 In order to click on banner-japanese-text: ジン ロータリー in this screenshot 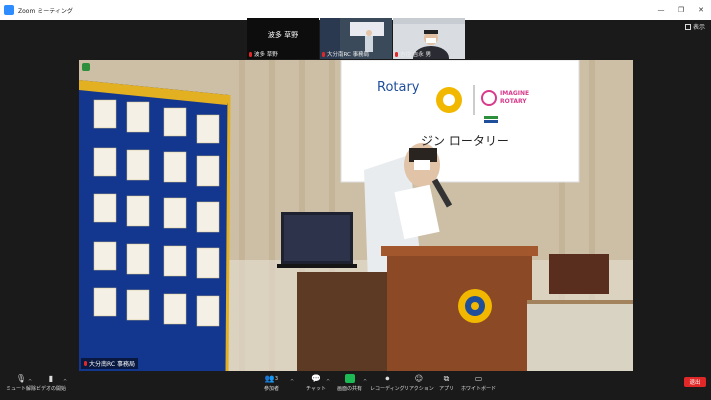, I will do `click(465, 141)`.